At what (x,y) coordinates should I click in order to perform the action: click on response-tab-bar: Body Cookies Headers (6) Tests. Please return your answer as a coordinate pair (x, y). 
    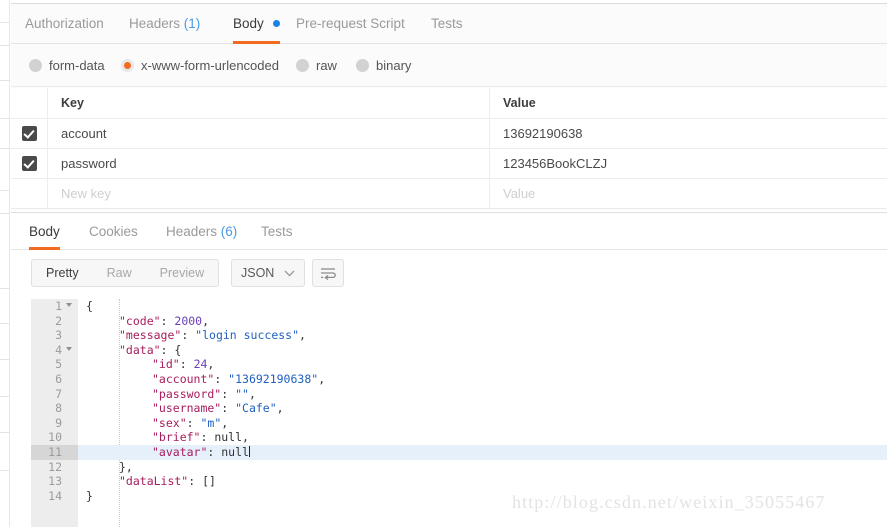
    Looking at the image, I should click on (449, 231).